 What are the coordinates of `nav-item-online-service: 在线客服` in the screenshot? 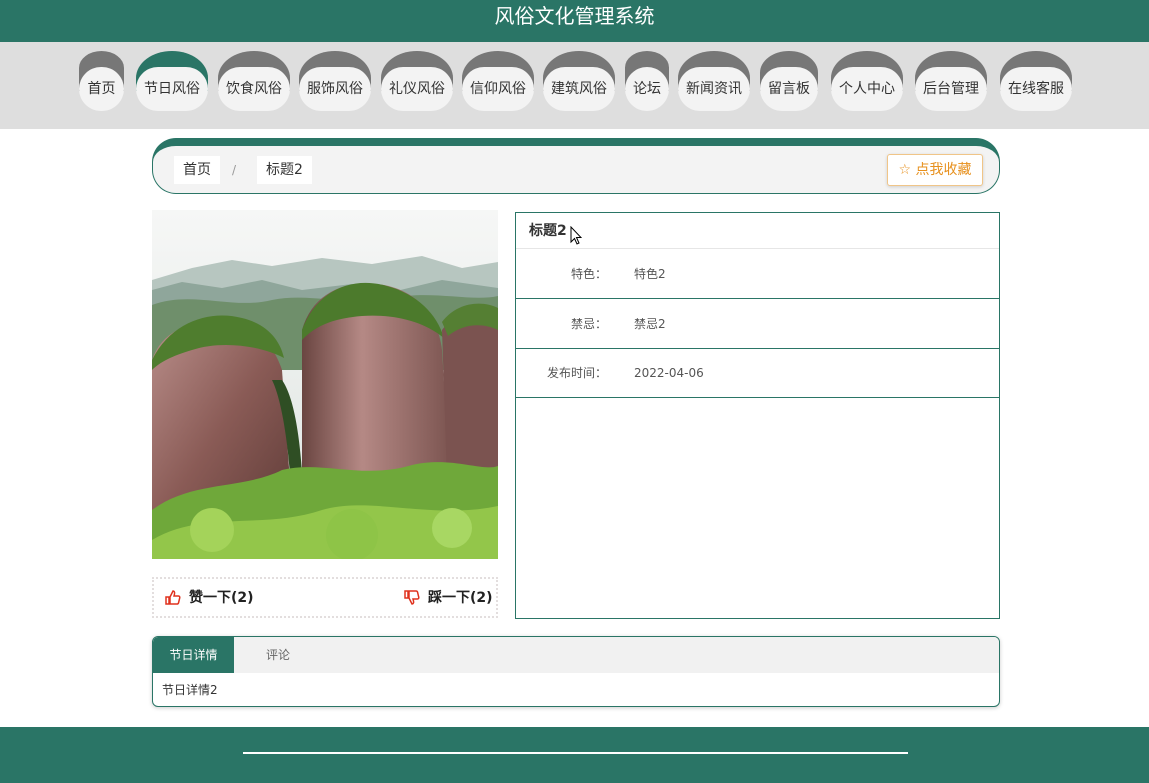 It's located at (1036, 81).